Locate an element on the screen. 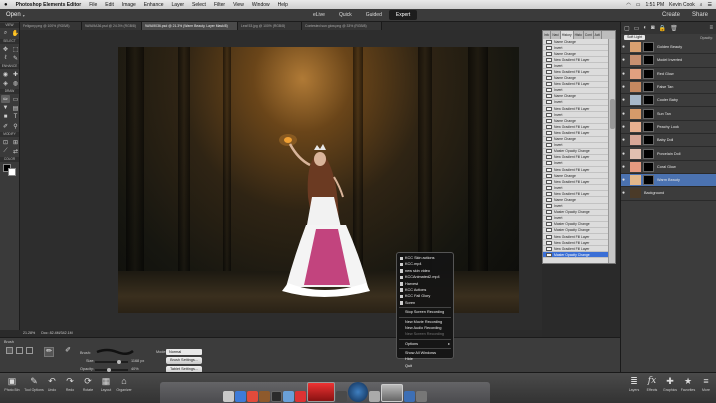  content-move-tool: ⇄ is located at coordinates (15, 151).